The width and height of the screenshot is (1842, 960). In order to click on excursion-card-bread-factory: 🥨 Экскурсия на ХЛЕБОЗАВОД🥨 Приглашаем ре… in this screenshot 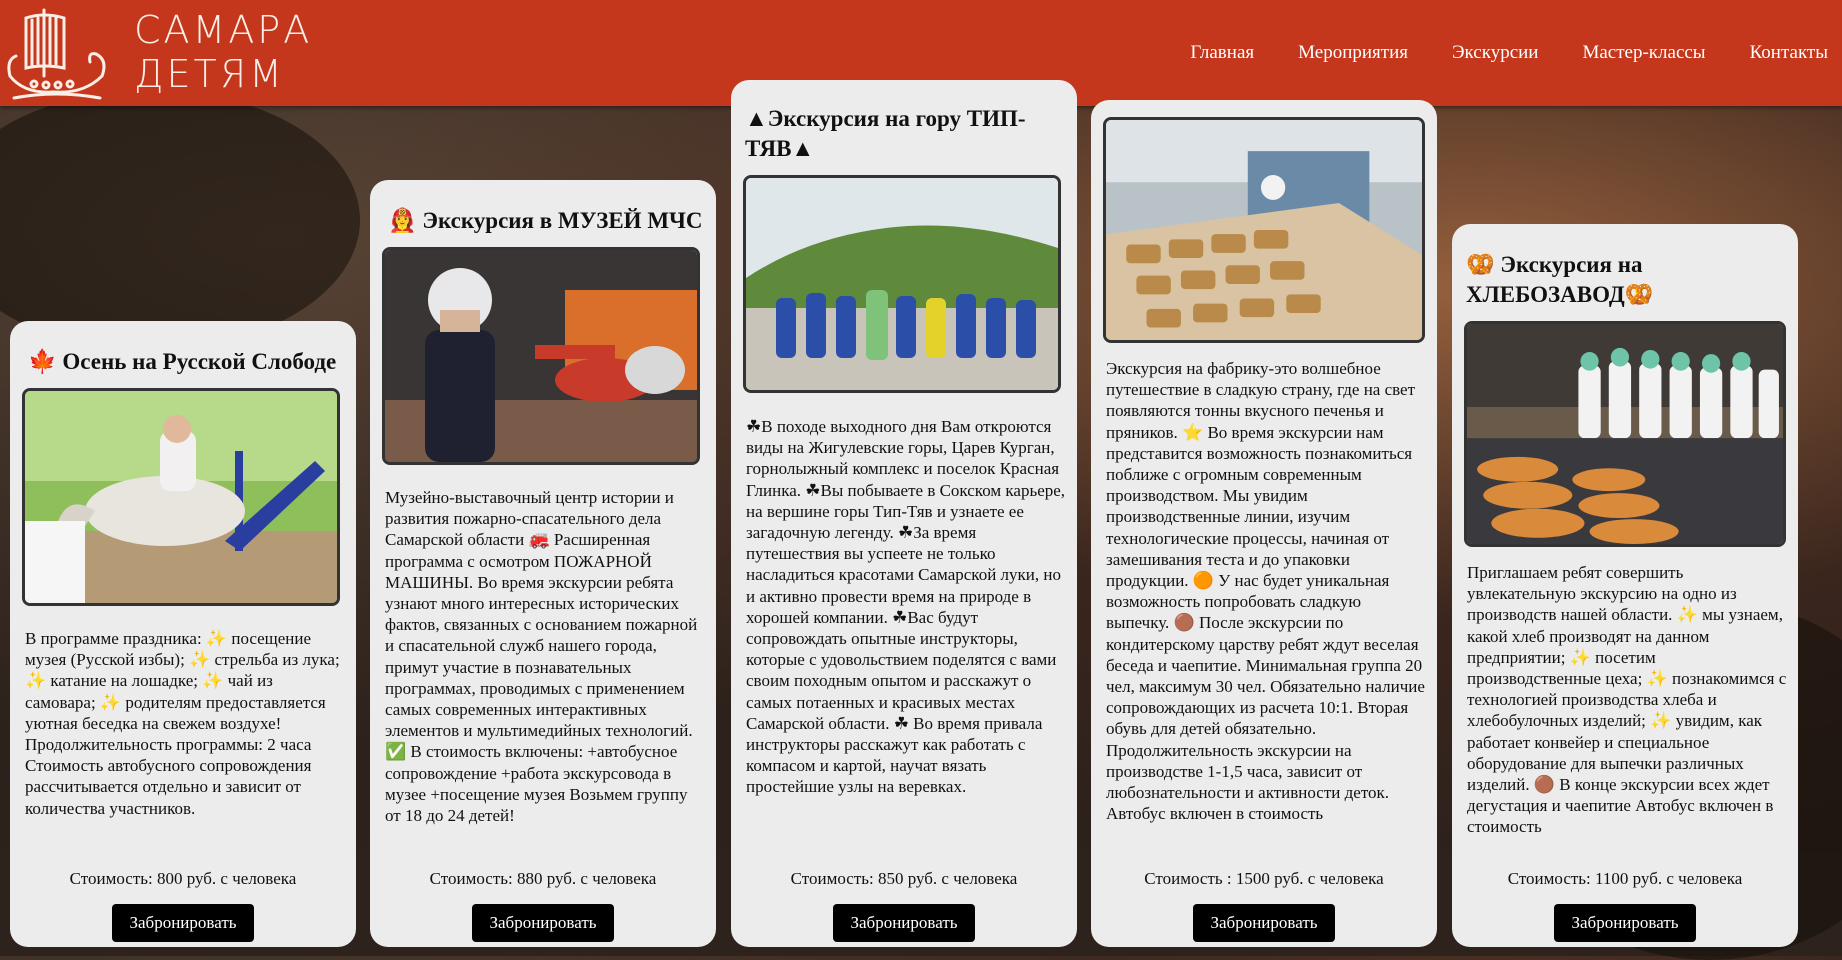, I will do `click(1625, 585)`.